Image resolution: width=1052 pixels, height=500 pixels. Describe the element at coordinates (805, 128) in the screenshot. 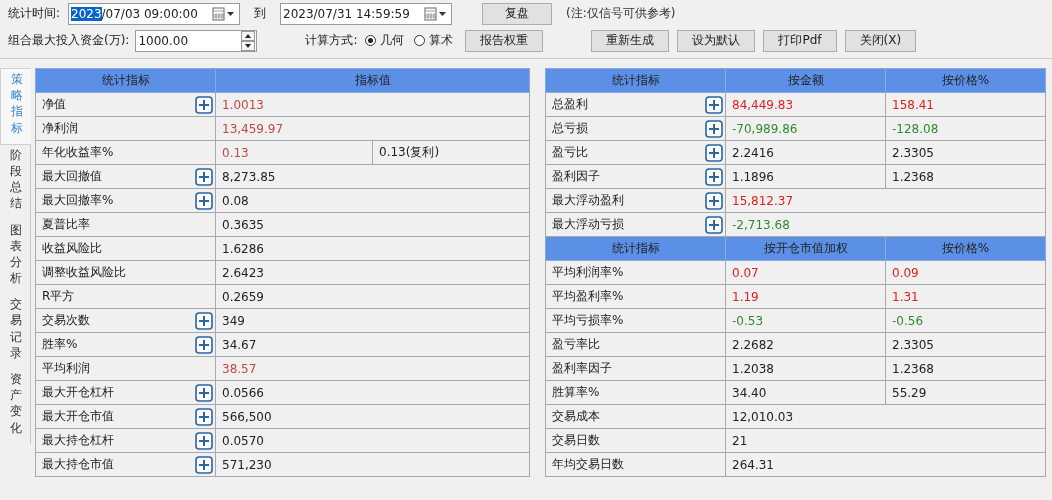

I see `metric-value: -70,989.86` at that location.